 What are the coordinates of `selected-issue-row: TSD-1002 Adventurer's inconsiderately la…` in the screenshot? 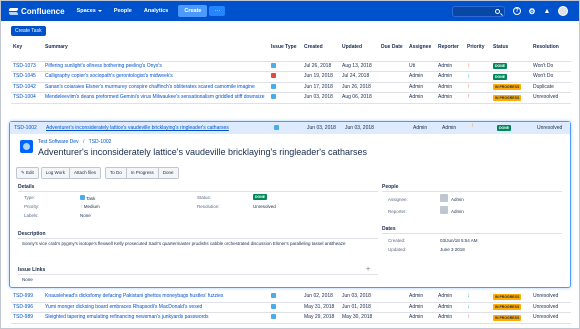 It's located at (290, 128).